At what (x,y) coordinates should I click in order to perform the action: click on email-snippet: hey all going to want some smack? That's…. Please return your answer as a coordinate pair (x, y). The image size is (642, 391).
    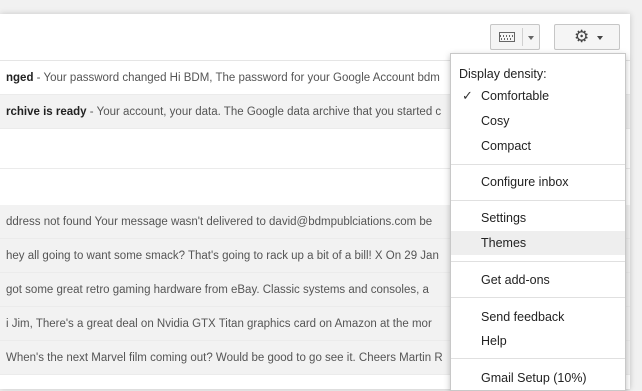
    Looking at the image, I should click on (222, 256).